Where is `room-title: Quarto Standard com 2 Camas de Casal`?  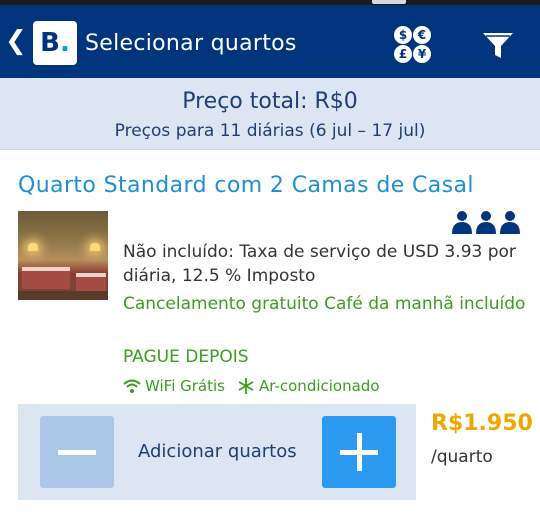 room-title: Quarto Standard com 2 Camas de Casal is located at coordinates (246, 186).